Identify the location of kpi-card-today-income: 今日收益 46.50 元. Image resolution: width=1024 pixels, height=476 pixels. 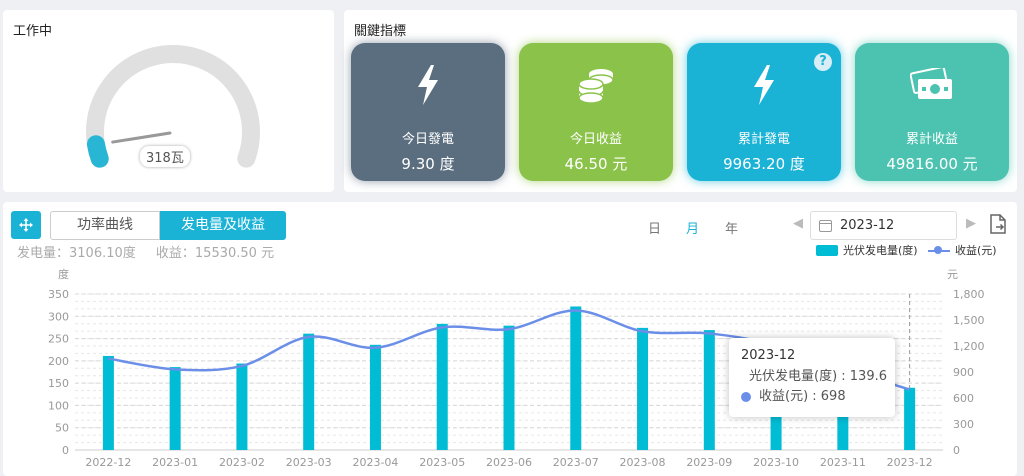
(596, 112).